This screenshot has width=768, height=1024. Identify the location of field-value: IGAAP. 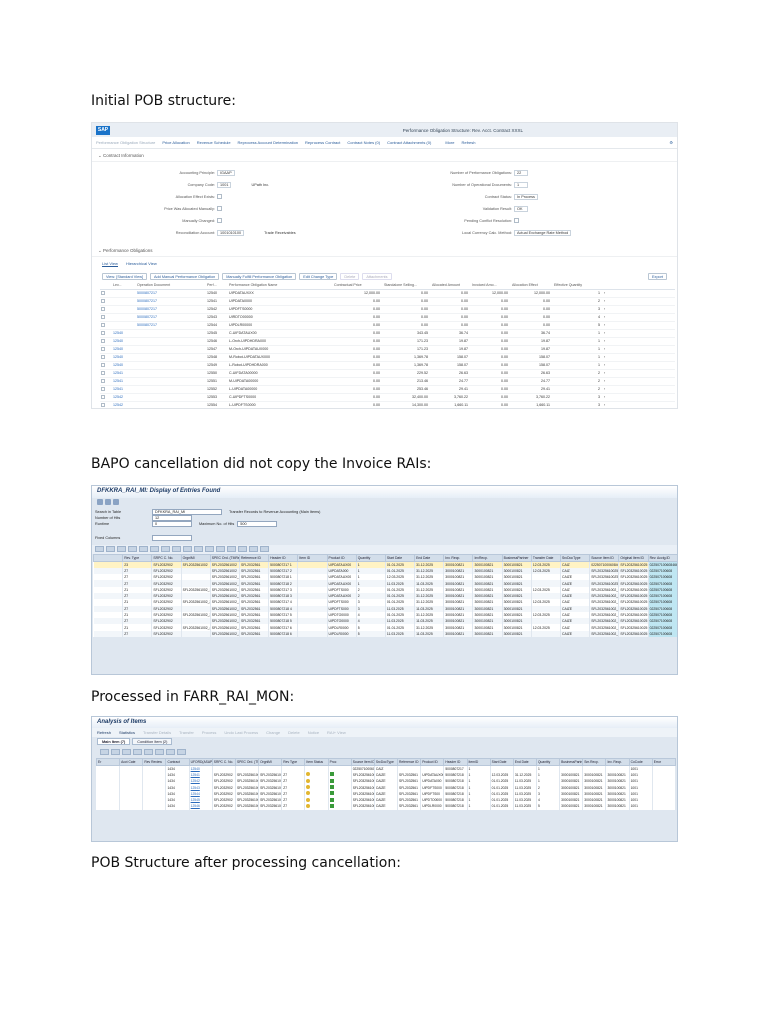
(226, 173).